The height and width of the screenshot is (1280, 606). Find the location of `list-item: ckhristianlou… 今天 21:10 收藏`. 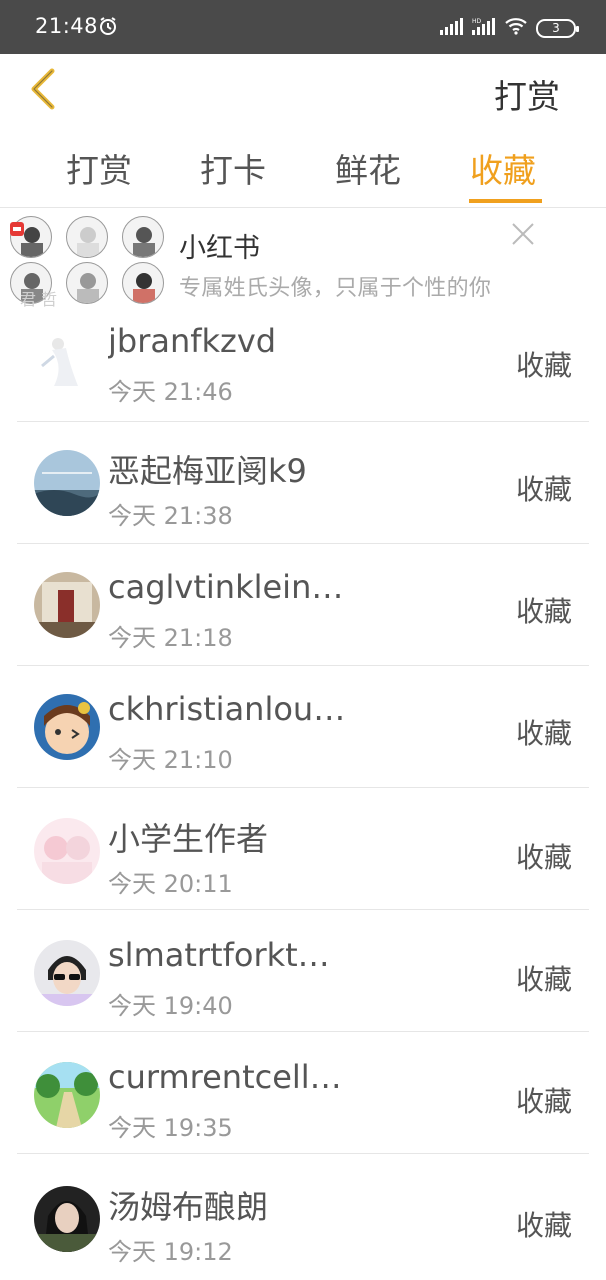

list-item: ckhristianlou… 今天 21:10 收藏 is located at coordinates (303, 727).